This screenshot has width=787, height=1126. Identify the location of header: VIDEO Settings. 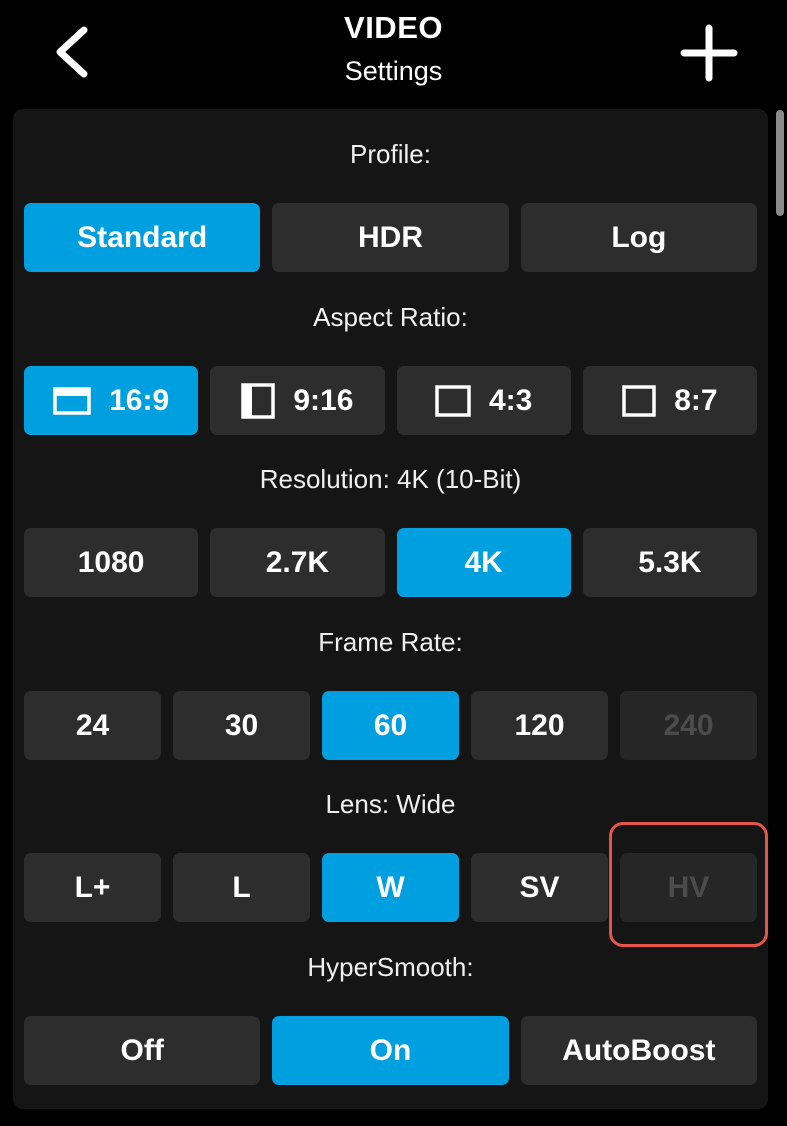
(393, 52).